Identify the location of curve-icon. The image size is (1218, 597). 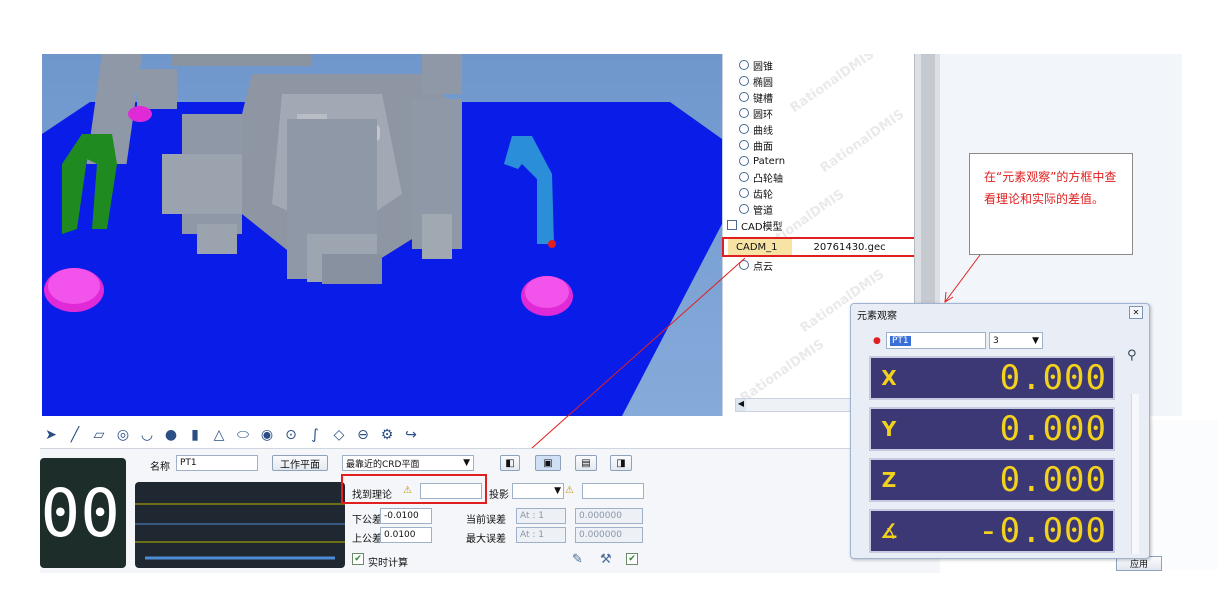
(744, 129).